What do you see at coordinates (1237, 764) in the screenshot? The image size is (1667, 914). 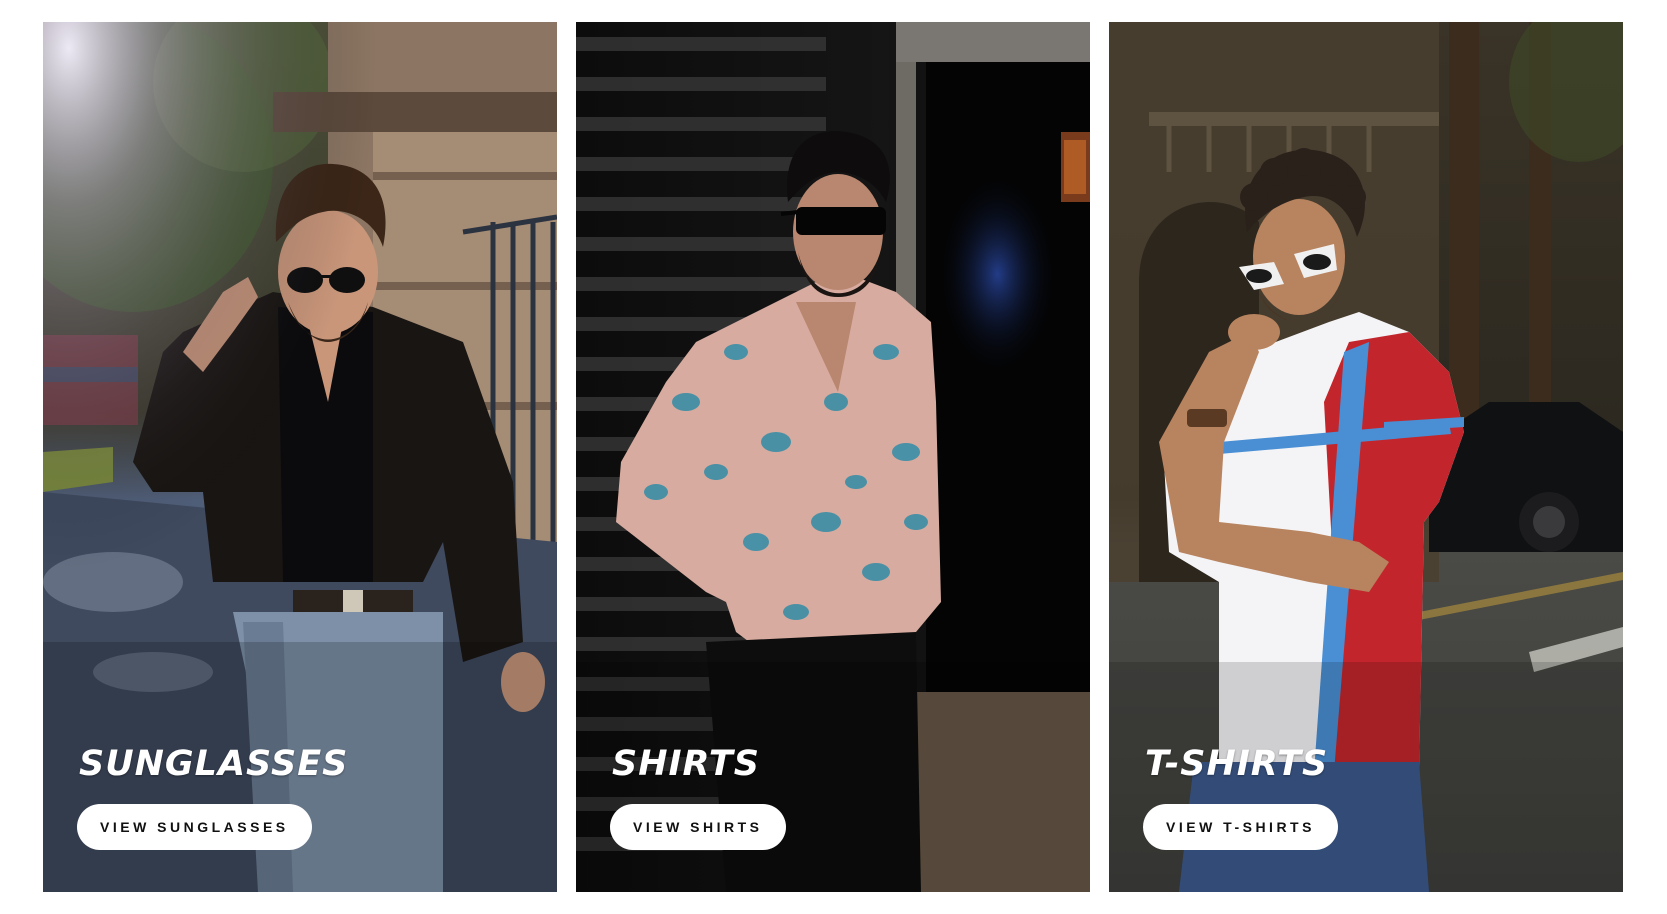 I see `collection-title: T-SHIRTS` at bounding box center [1237, 764].